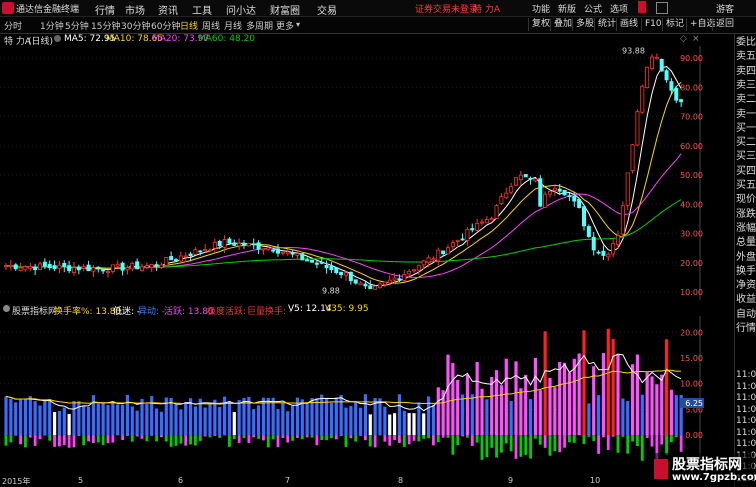 This screenshot has height=487, width=756. Describe the element at coordinates (725, 8) in the screenshot. I see `guest-label: 游客` at that location.